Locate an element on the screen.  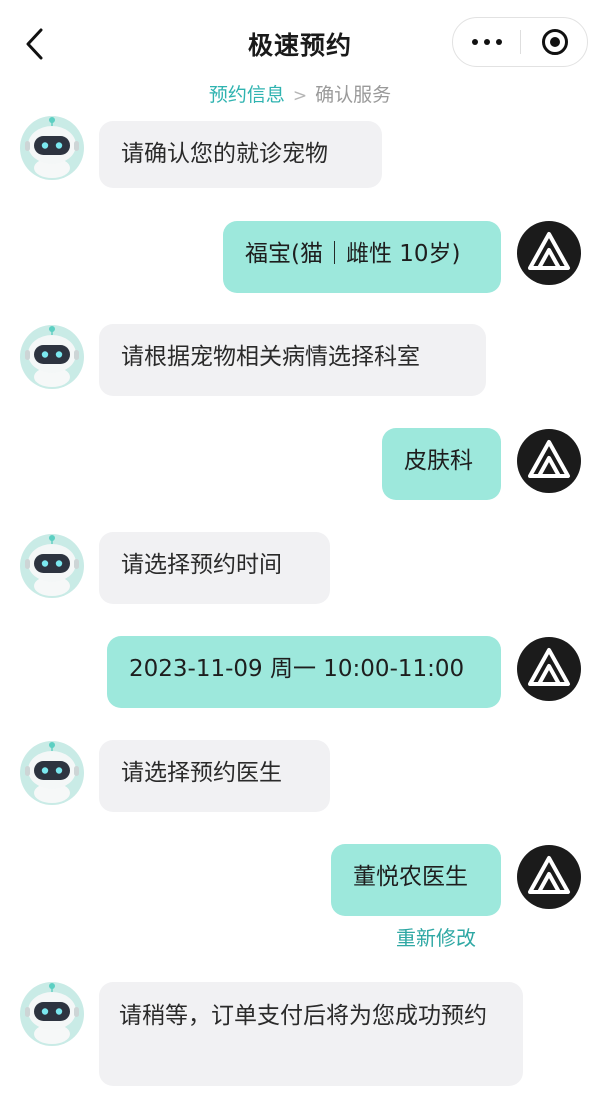
chevron-right-icon: > is located at coordinates (300, 96).